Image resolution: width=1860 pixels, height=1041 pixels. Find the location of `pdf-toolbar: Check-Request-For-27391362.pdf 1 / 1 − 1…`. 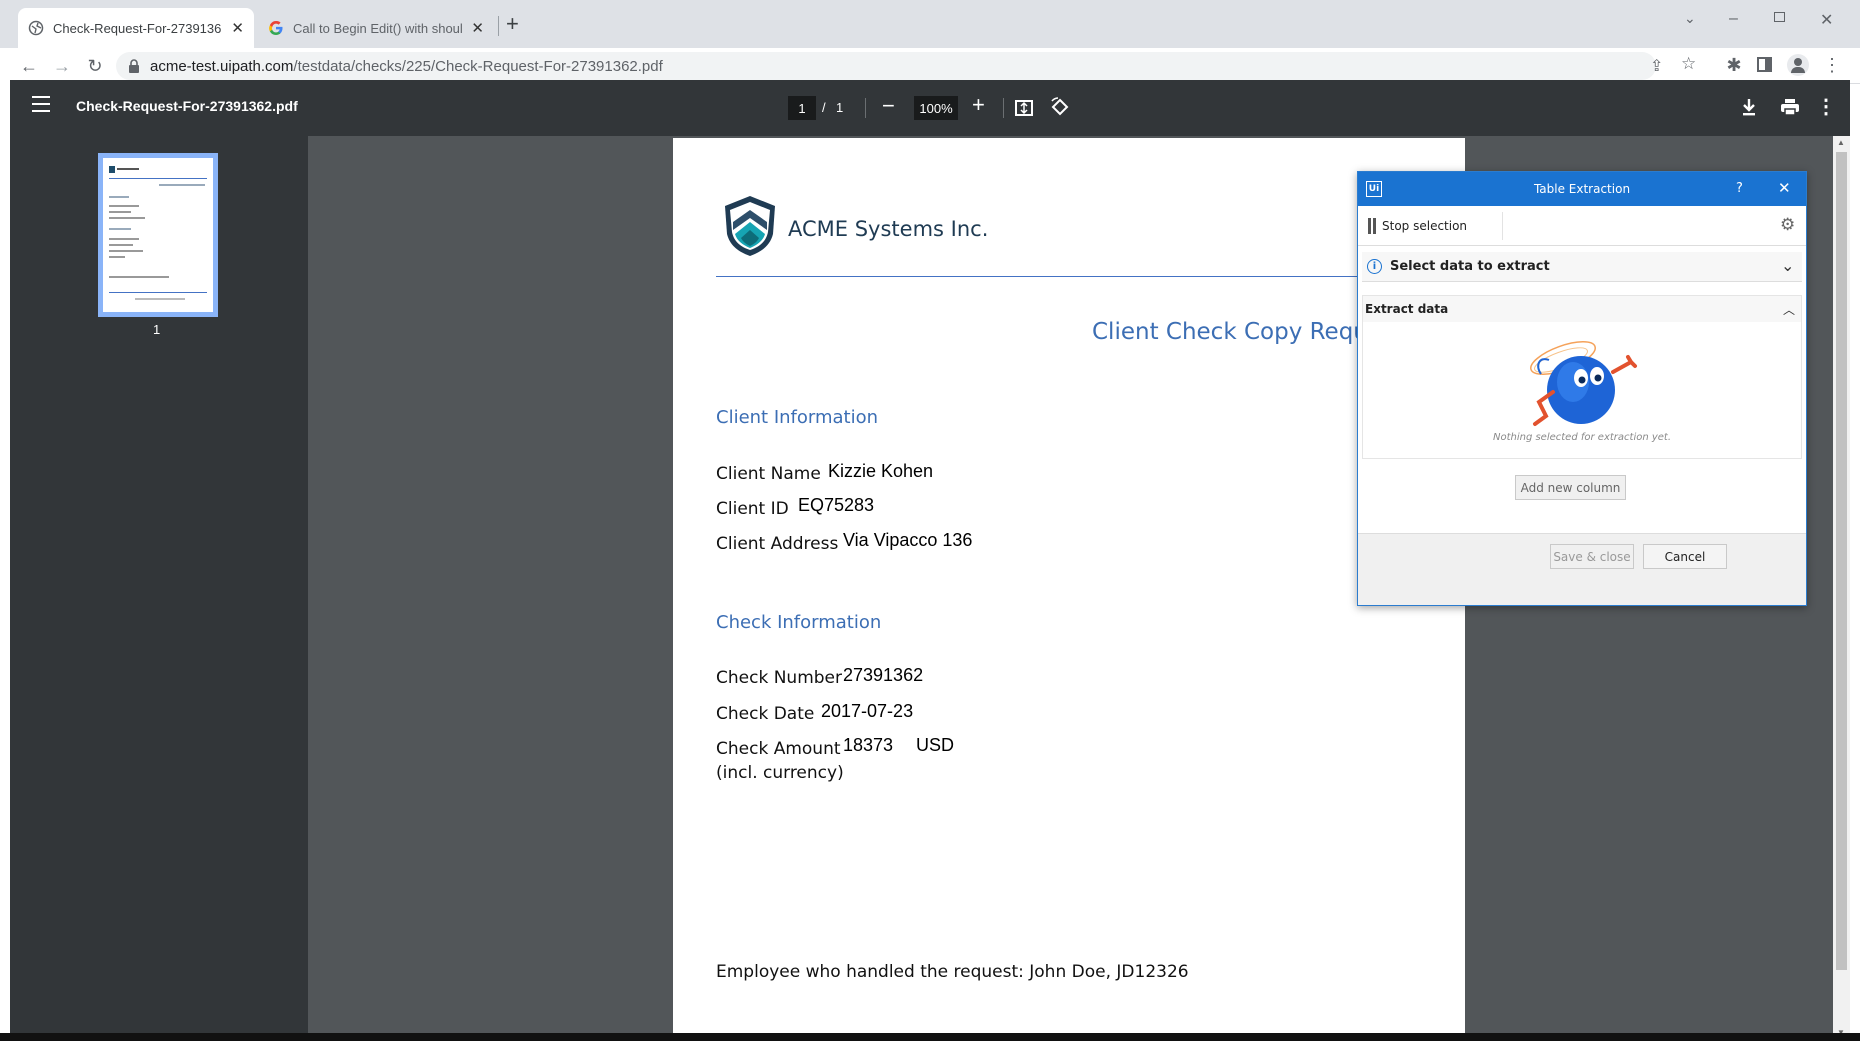

pdf-toolbar: Check-Request-For-27391362.pdf 1 / 1 − 1… is located at coordinates (930, 108).